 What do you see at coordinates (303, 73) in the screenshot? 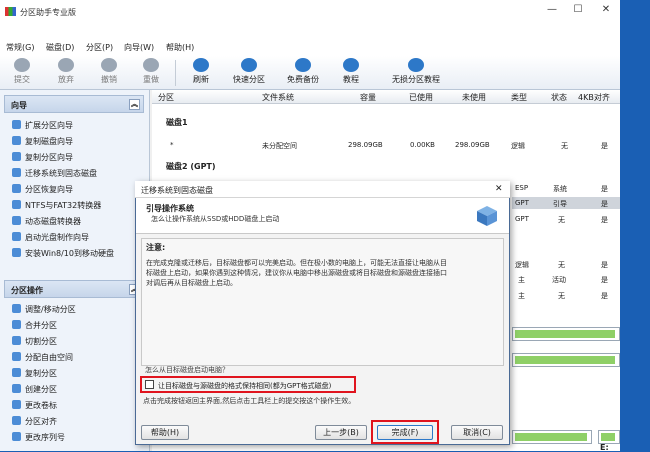
I see `toolbar-free-backup-button: 免费备份` at bounding box center [303, 73].